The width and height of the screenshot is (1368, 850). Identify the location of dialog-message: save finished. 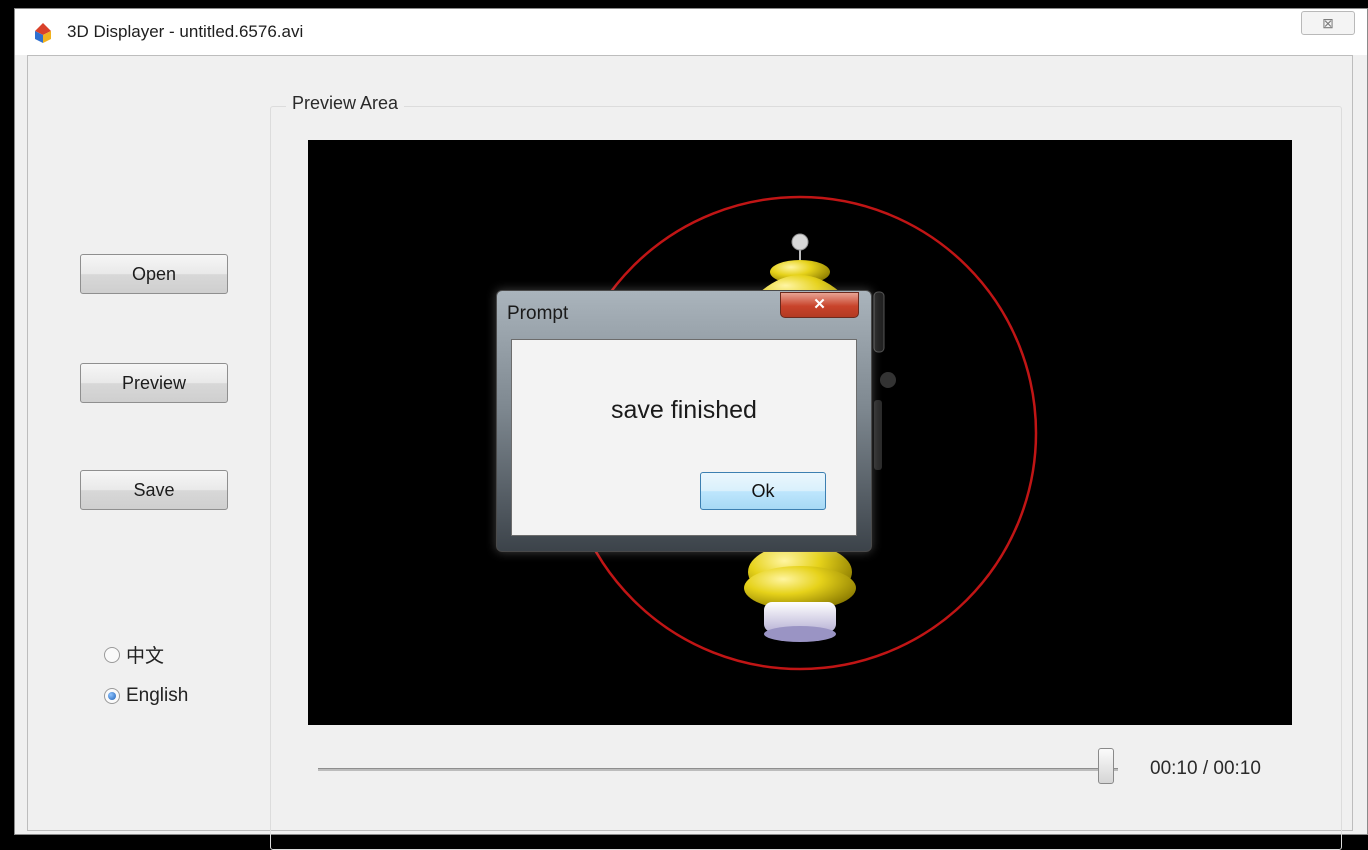
(684, 410).